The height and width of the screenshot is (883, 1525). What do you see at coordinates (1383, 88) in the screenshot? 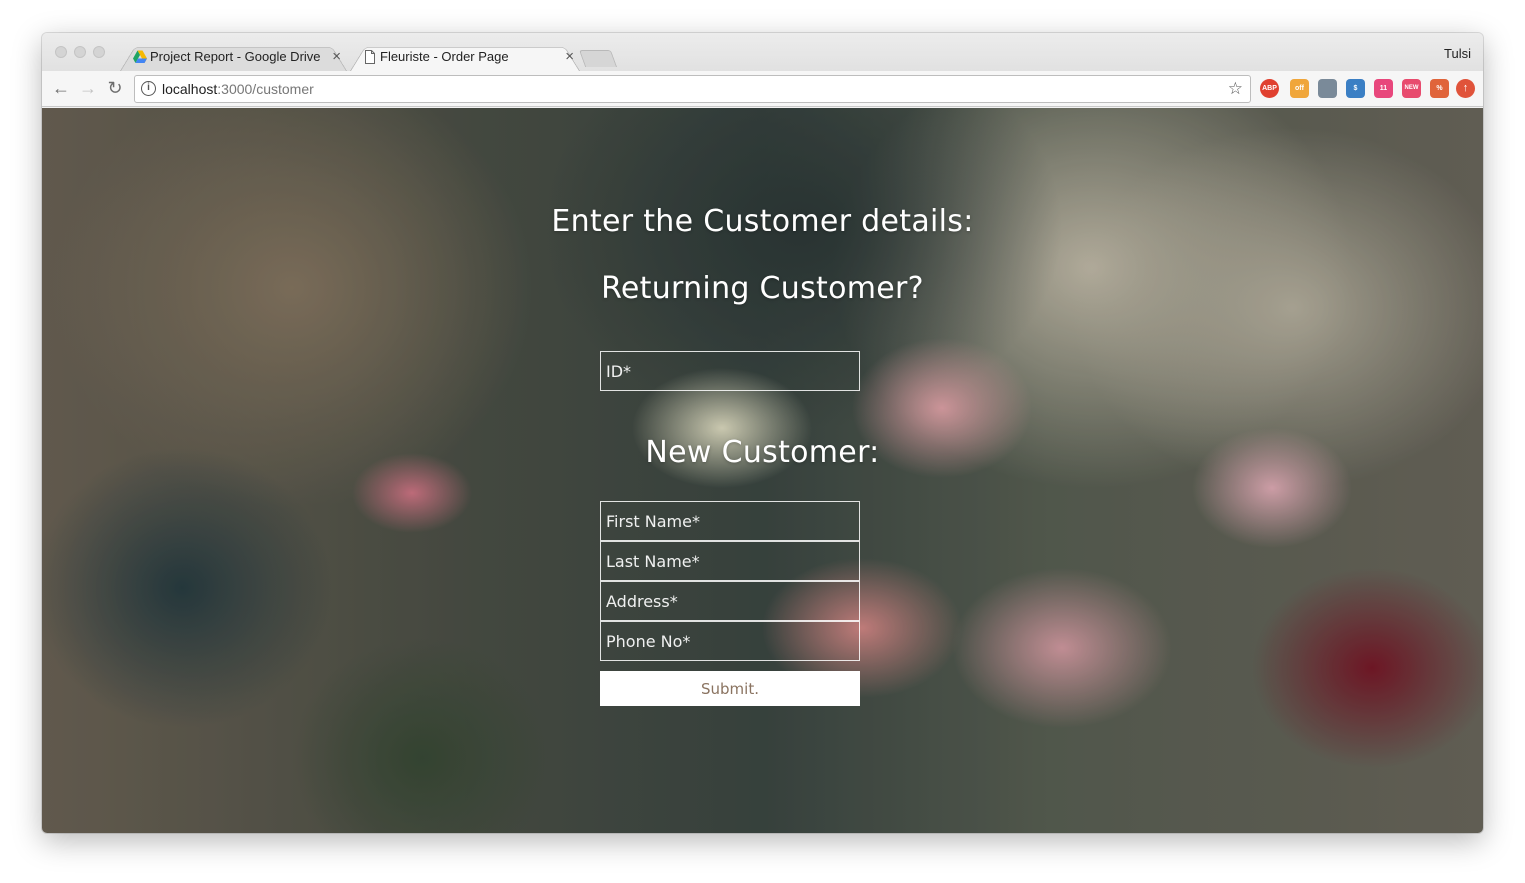
I see `calendar-11-icon: 11` at bounding box center [1383, 88].